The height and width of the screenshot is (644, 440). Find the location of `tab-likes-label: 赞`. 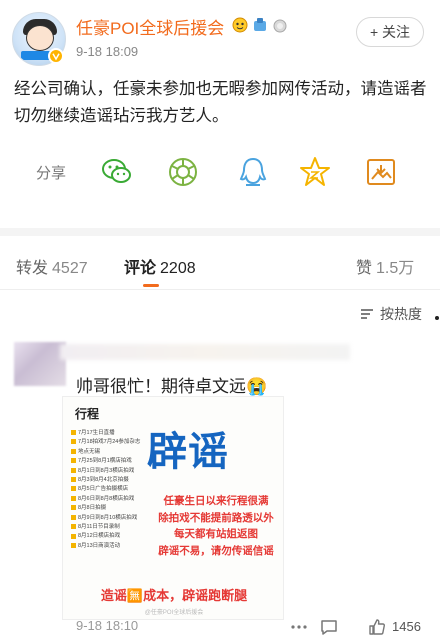

tab-likes-label: 赞 is located at coordinates (364, 268).